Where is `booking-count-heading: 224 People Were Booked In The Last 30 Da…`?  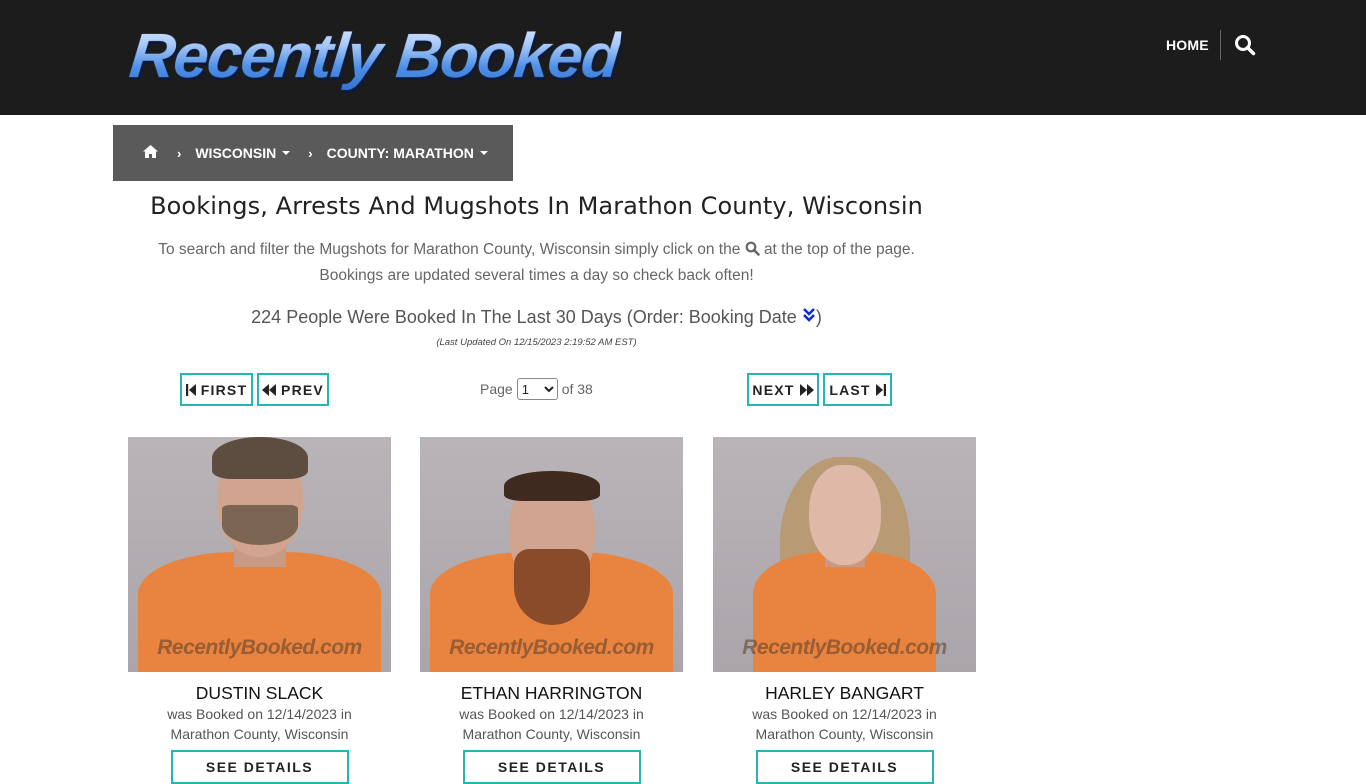 booking-count-heading: 224 People Were Booked In The Last 30 Da… is located at coordinates (536, 317).